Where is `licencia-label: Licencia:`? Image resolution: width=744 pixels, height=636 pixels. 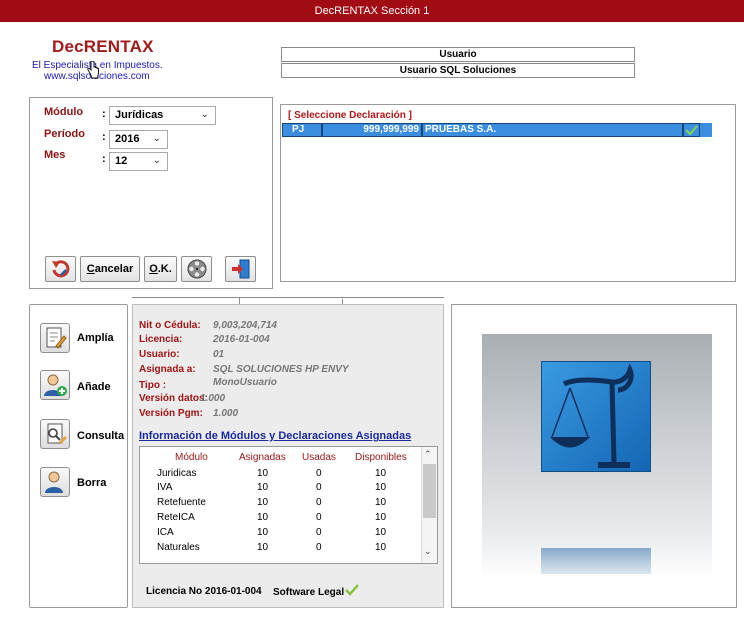 licencia-label: Licencia: is located at coordinates (161, 339).